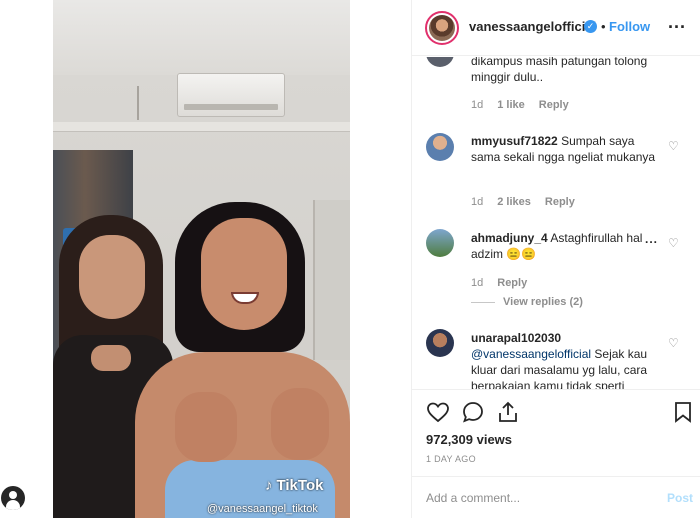 The width and height of the screenshot is (700, 518). I want to click on comment-meta: 1d 1 like Reply, so click(520, 105).